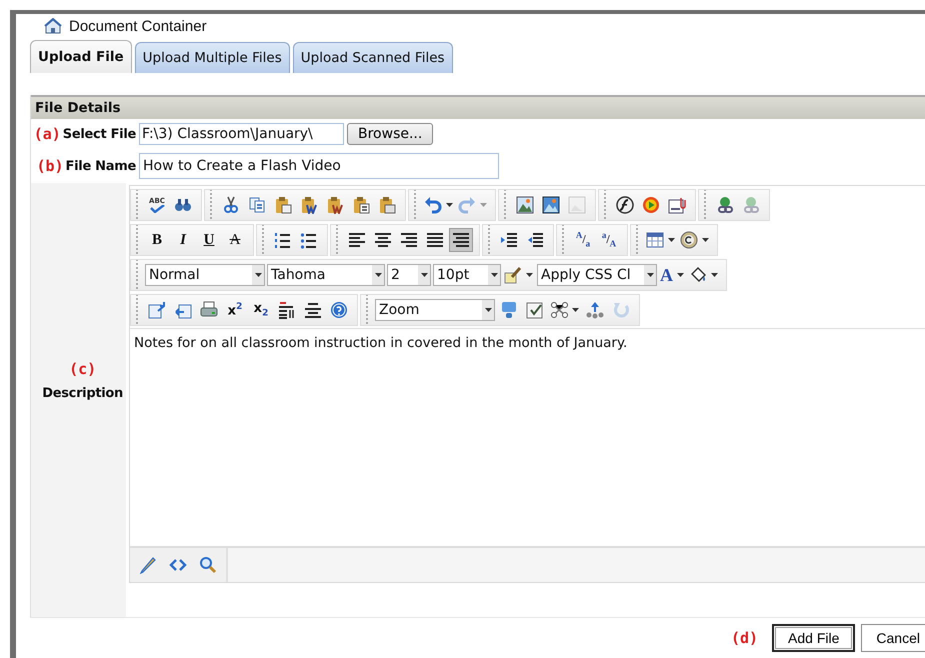  What do you see at coordinates (535, 240) in the screenshot?
I see `outdent-icon` at bounding box center [535, 240].